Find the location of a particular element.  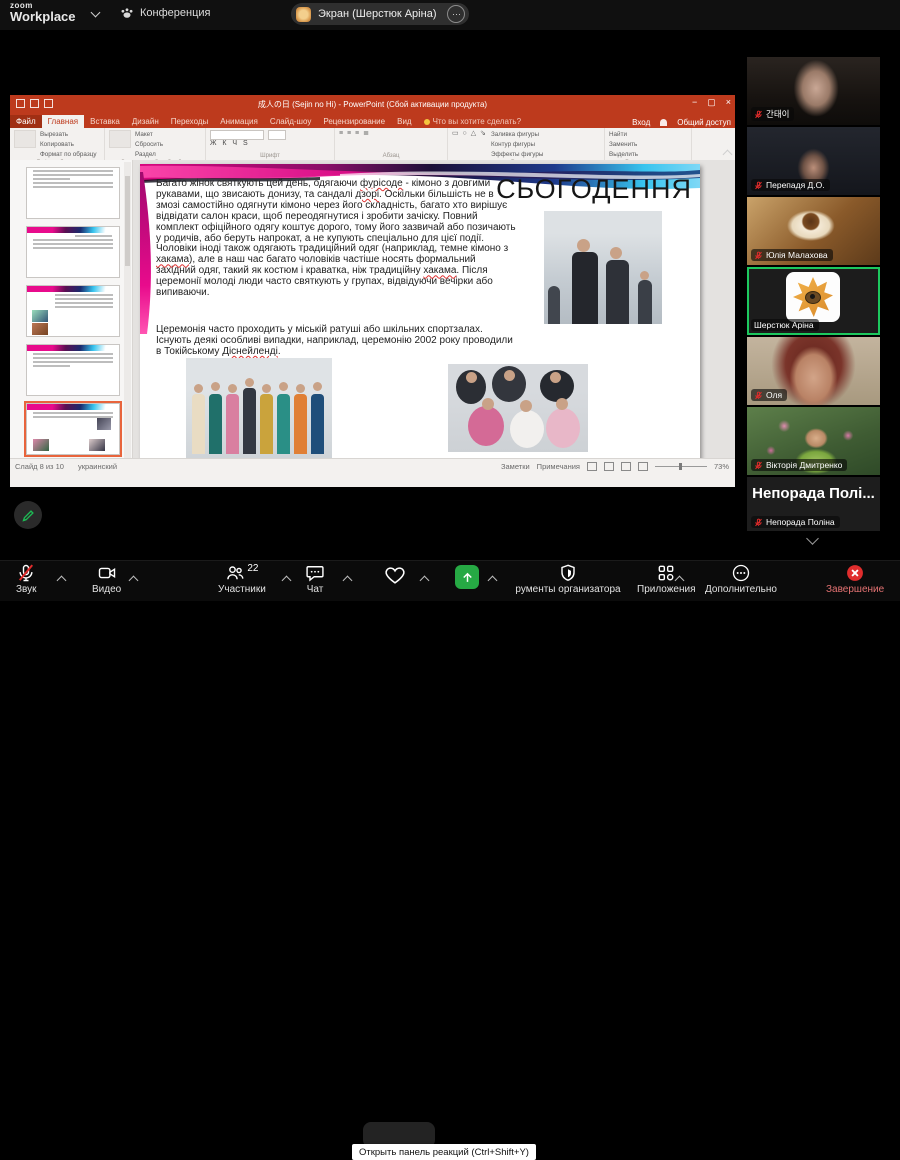

avatar is located at coordinates (813, 297).